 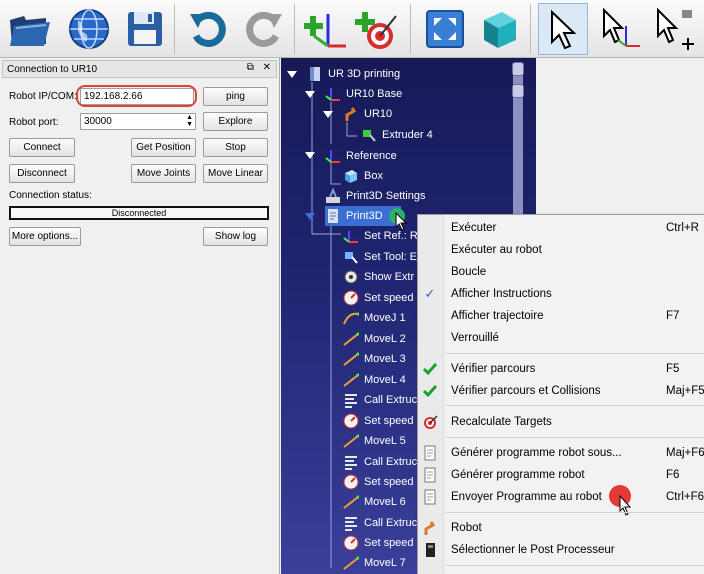 I want to click on move-linear-button: Move Linear, so click(x=235, y=173).